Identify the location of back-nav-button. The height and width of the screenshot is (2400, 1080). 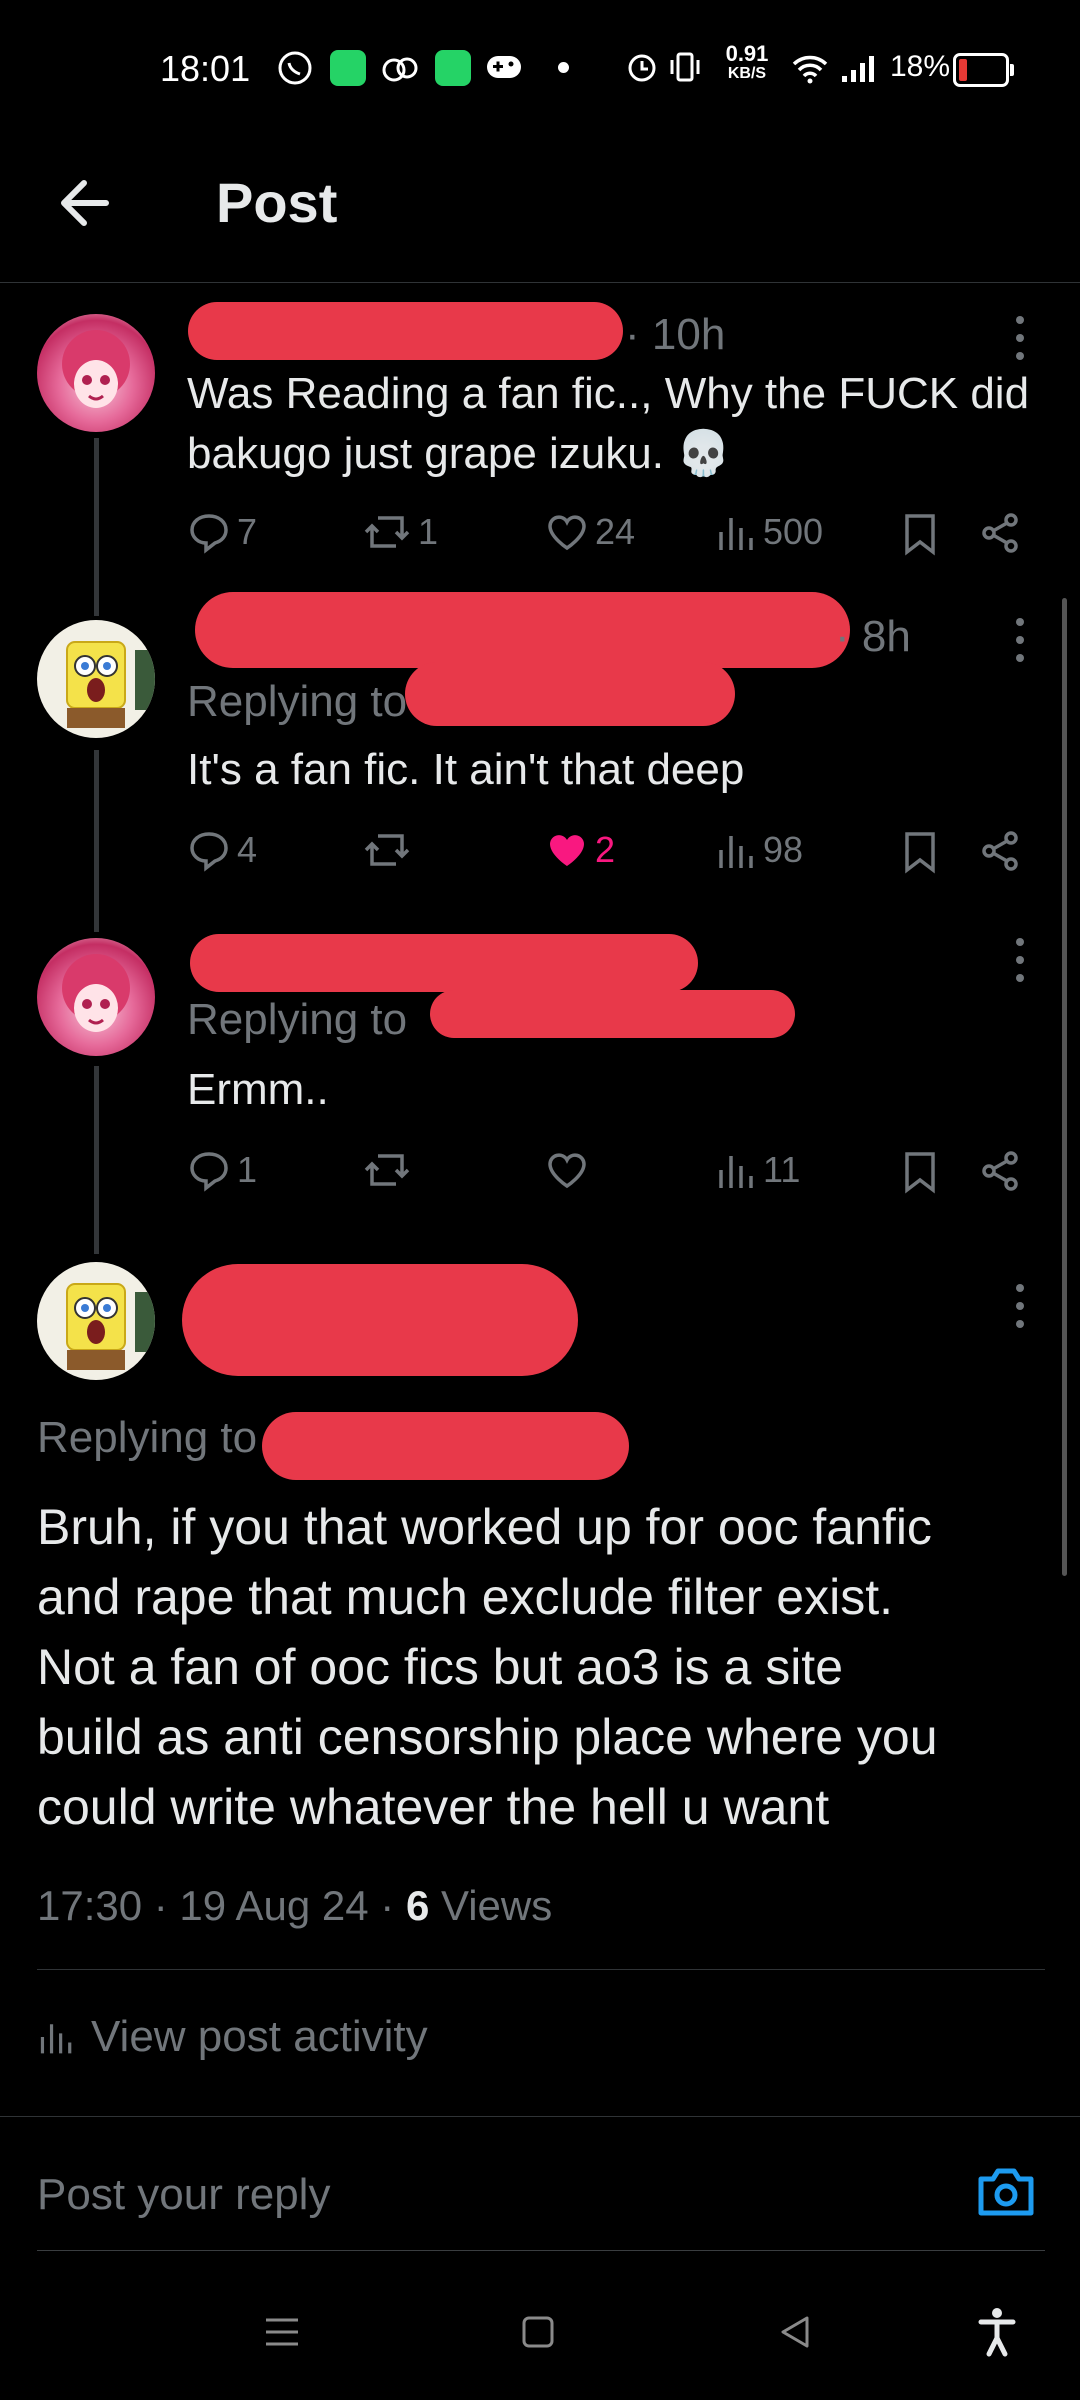
(795, 2334).